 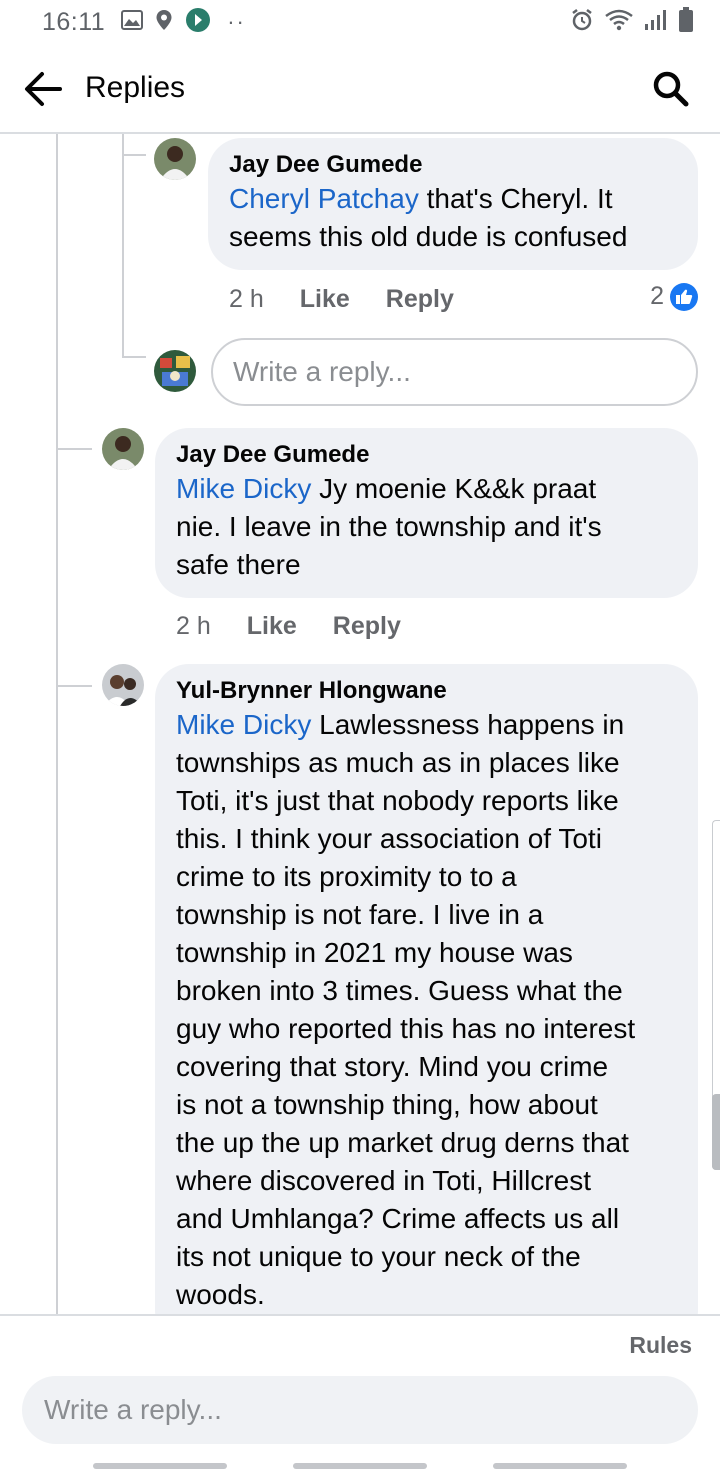 What do you see at coordinates (132, 22) in the screenshot?
I see `gallery-icon` at bounding box center [132, 22].